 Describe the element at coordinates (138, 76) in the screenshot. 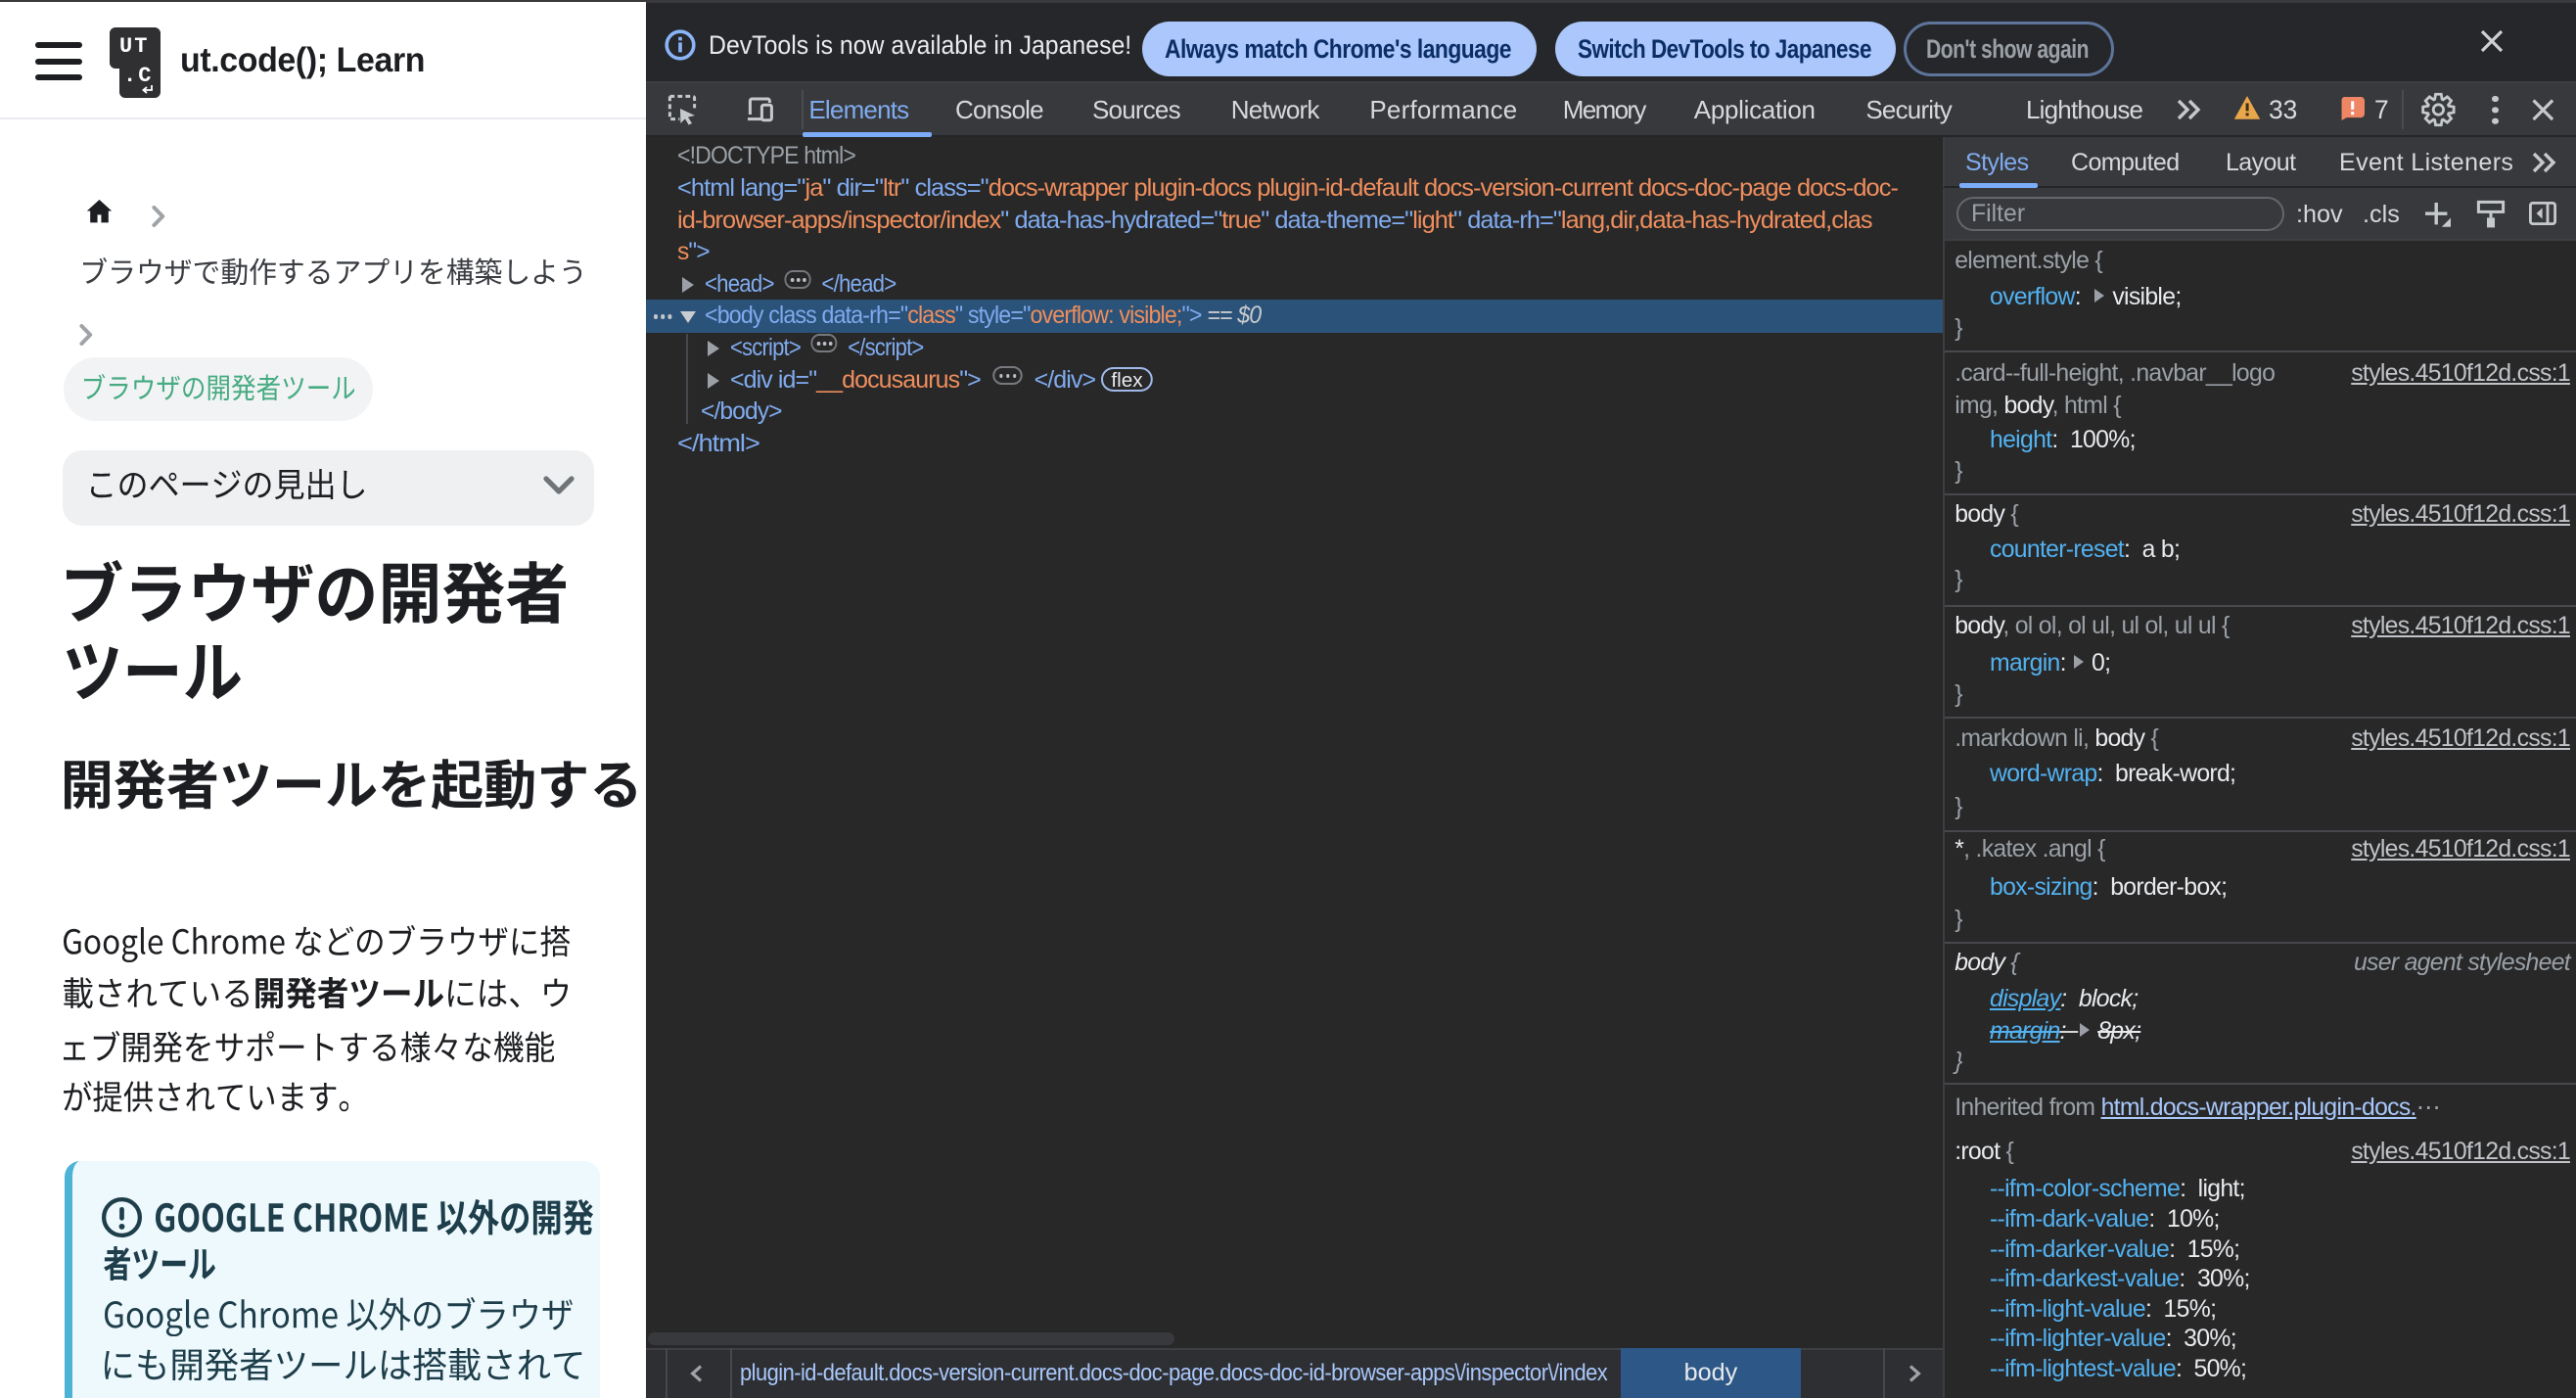

I see `svg-text: .C` at that location.